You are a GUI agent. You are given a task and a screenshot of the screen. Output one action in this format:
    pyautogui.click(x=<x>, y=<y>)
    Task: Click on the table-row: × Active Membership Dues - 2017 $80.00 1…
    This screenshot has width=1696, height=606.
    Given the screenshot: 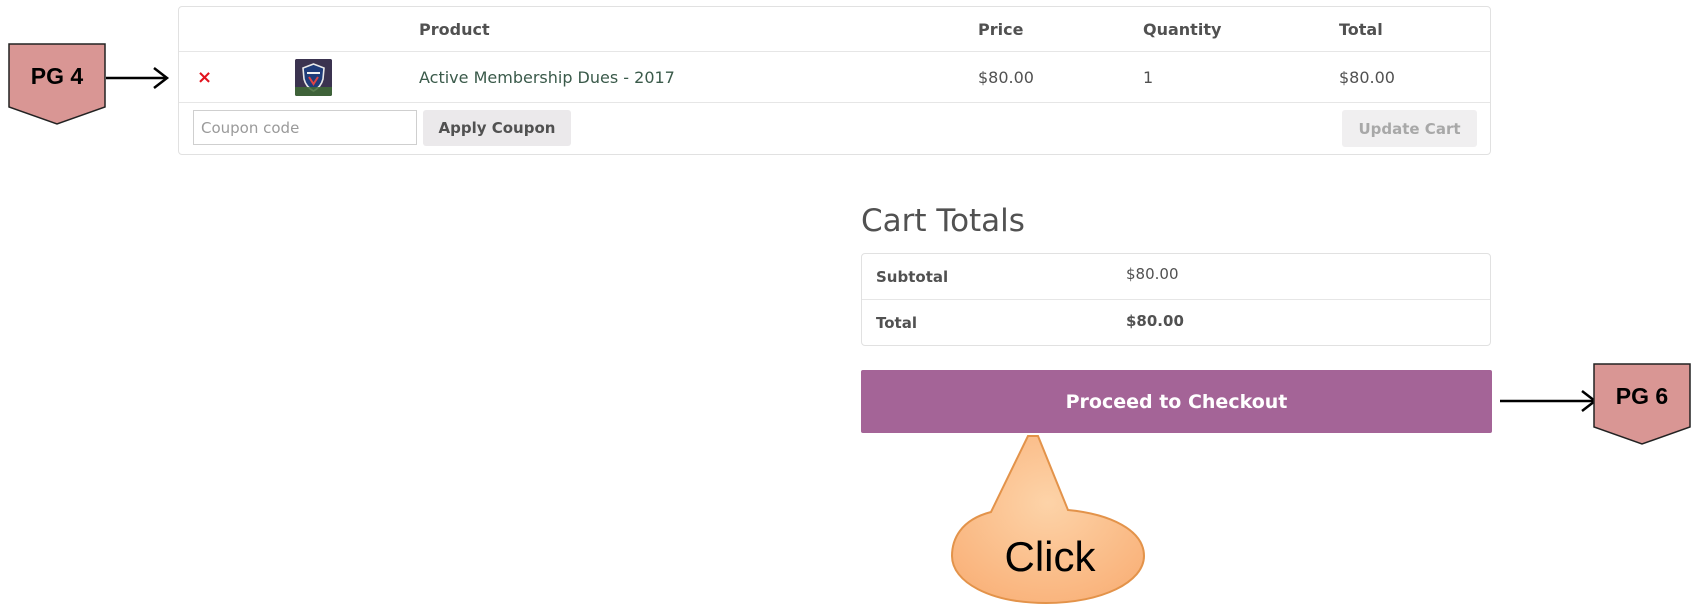 What is the action you would take?
    pyautogui.click(x=834, y=77)
    